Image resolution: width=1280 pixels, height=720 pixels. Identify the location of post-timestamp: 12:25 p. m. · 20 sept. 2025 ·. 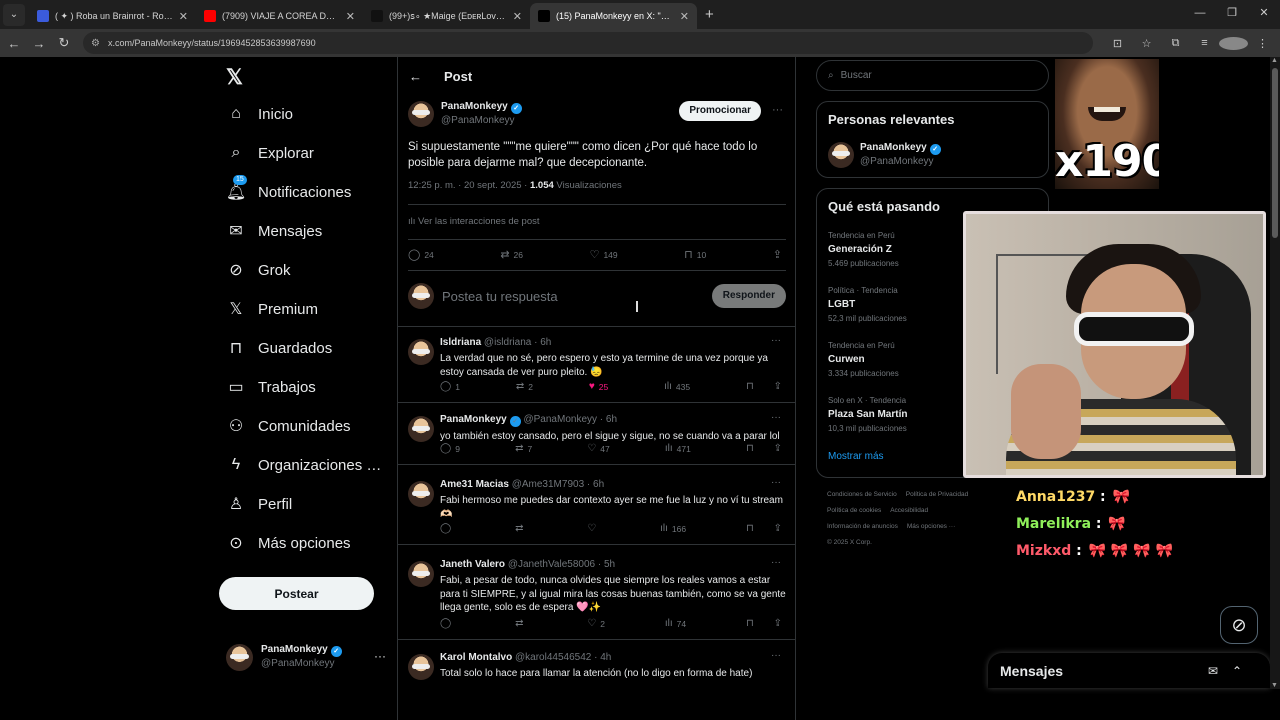
(469, 185).